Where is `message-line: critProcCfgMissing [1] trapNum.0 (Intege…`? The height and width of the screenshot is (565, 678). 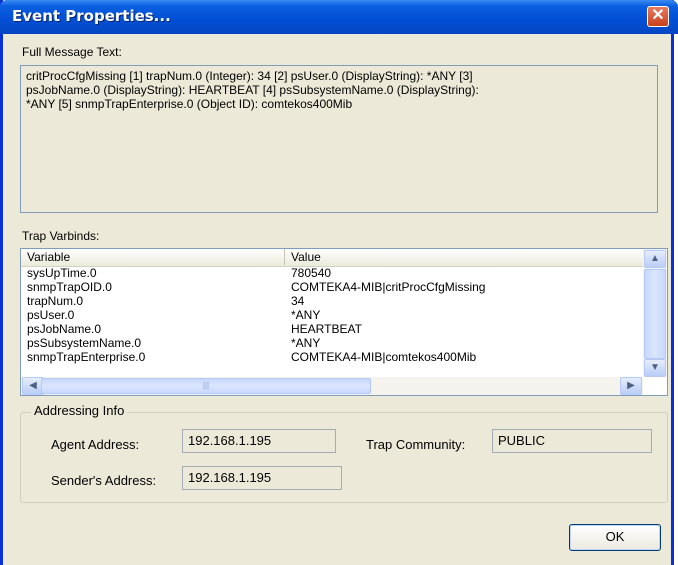
message-line: critProcCfgMissing [1] trapNum.0 (Intege… is located at coordinates (249, 76).